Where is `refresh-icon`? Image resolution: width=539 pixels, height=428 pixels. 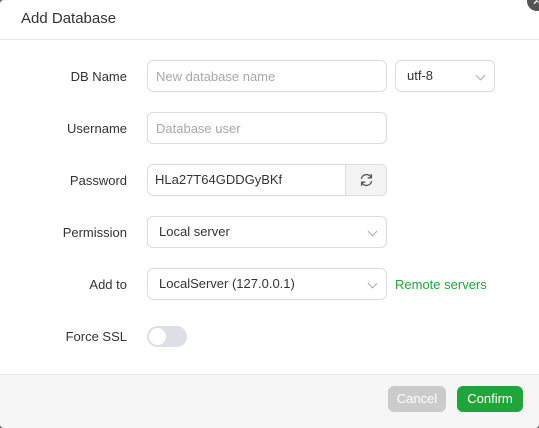
refresh-icon is located at coordinates (366, 180).